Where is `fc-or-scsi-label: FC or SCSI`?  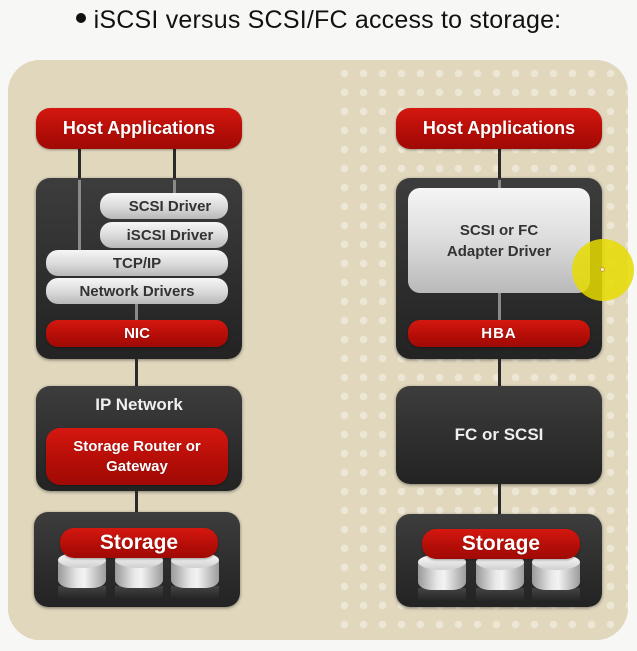
fc-or-scsi-label: FC or SCSI is located at coordinates (499, 434).